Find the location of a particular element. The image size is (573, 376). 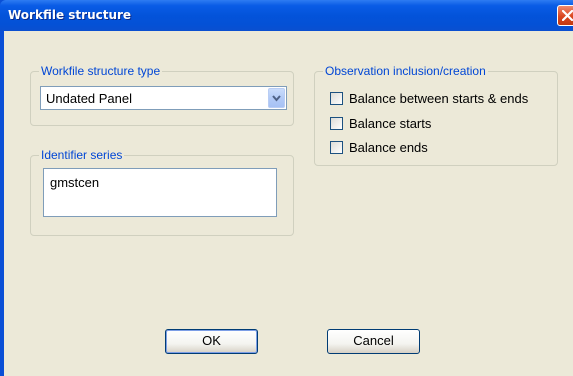

identifier-series-input: gmstcen is located at coordinates (160, 192).